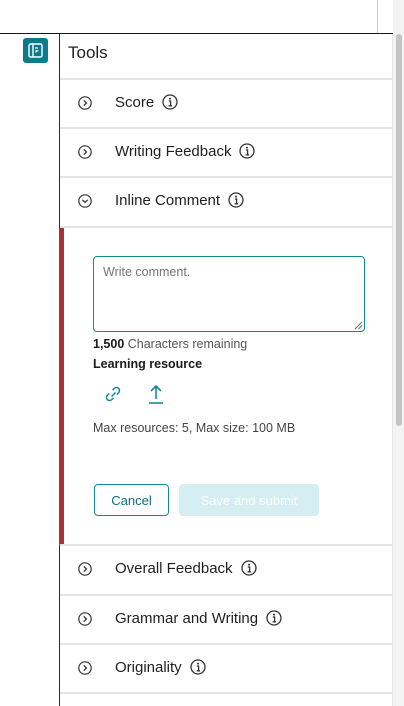  Describe the element at coordinates (168, 200) in the screenshot. I see `inline-comment-label-text: Inline Comment` at that location.